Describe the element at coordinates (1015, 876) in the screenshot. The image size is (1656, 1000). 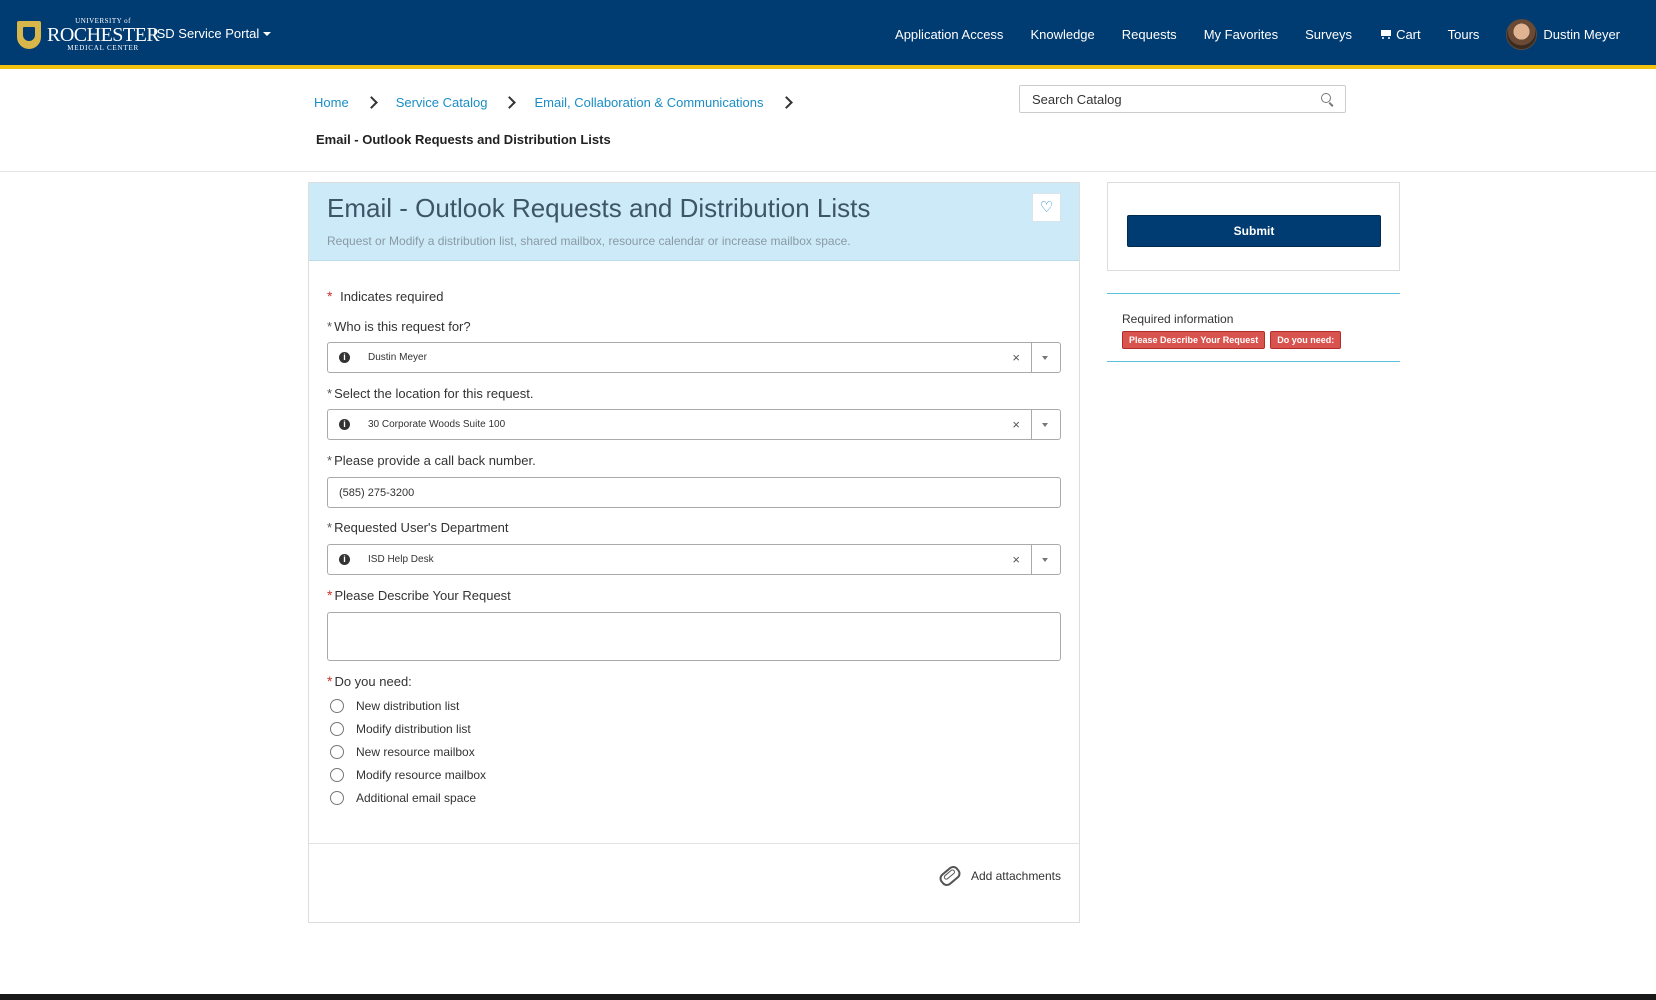
I see `add-attachments-label: Add attachments` at that location.